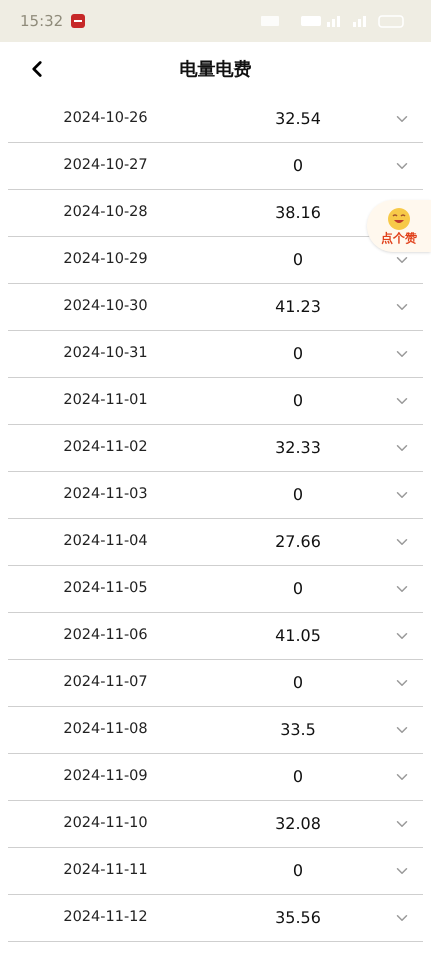  Describe the element at coordinates (298, 824) in the screenshot. I see `value-text: 32.08` at that location.